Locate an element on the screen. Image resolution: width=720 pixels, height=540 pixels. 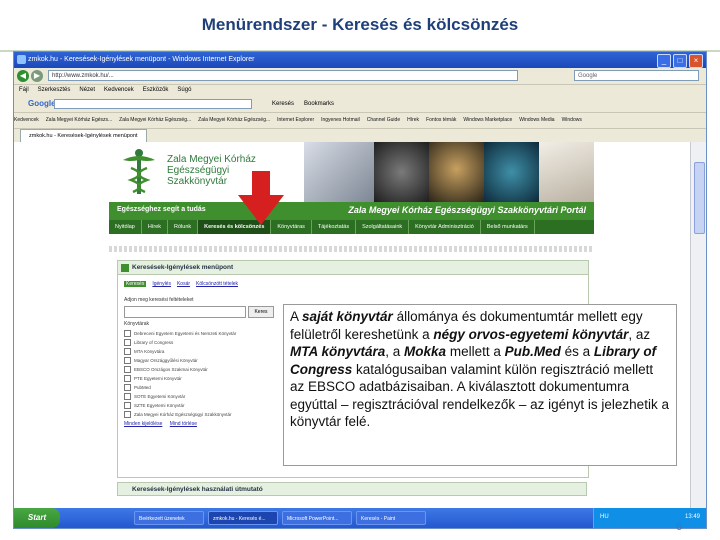
site-menu-item: Könyvtár Adminisztráció is located at coordinates (445, 227).